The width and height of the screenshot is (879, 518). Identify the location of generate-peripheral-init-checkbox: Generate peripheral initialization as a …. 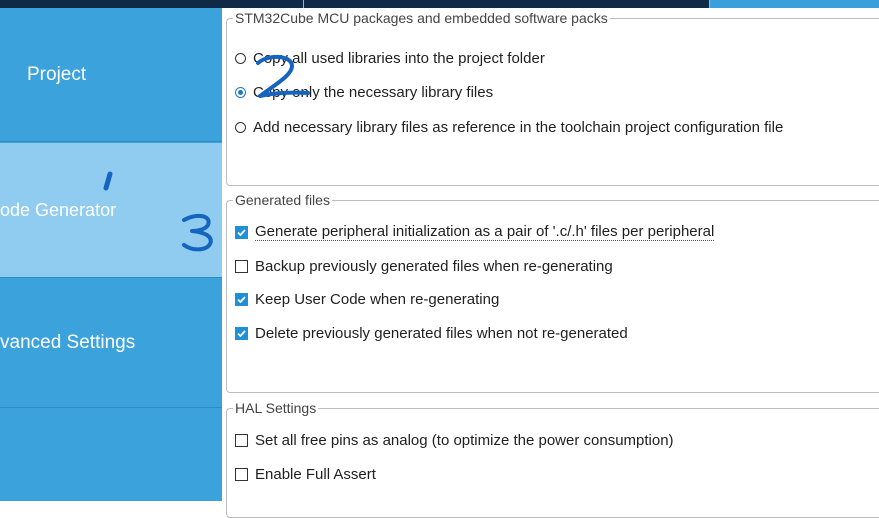
(475, 232).